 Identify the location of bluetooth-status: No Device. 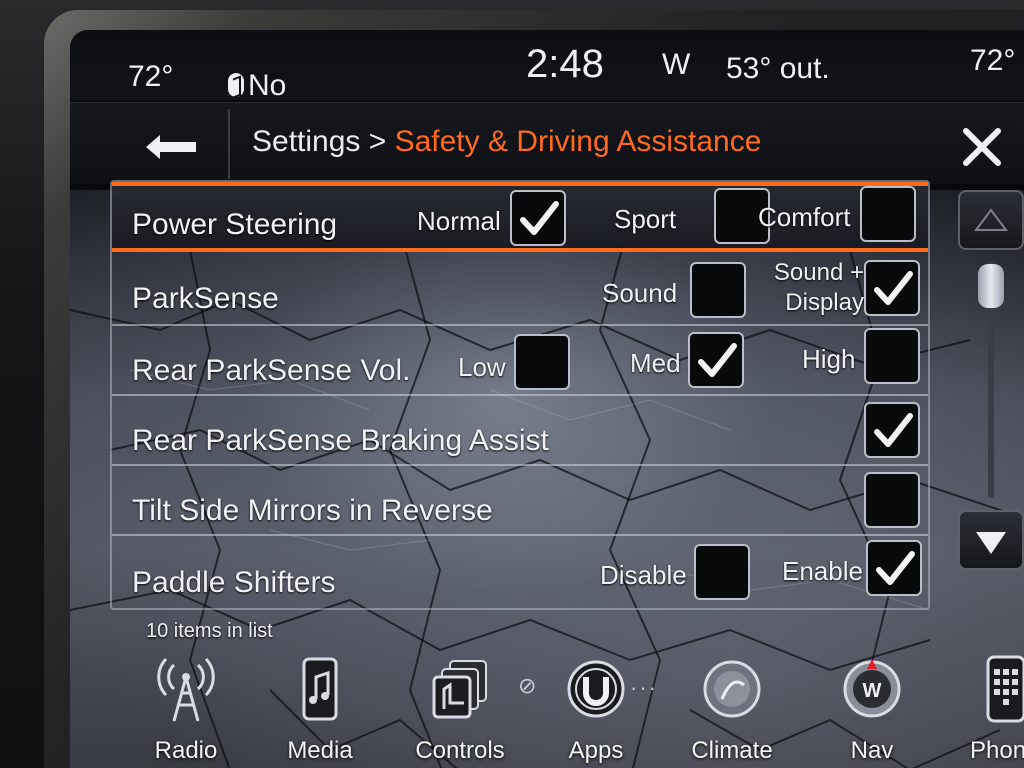
(284, 95).